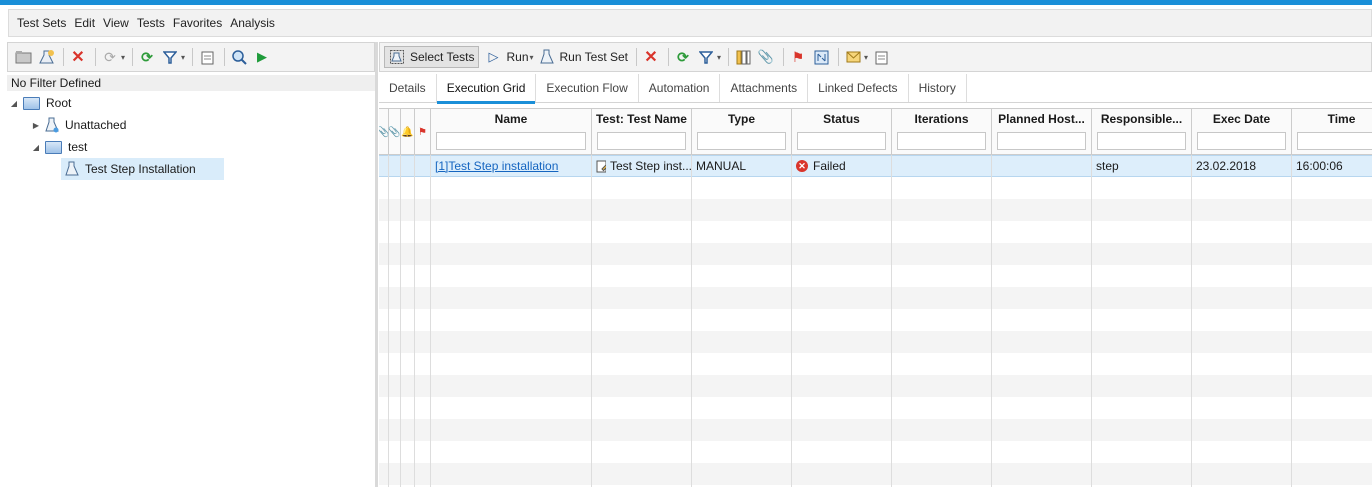  What do you see at coordinates (41, 23) in the screenshot?
I see `menu-test-sets: Test Sets` at bounding box center [41, 23].